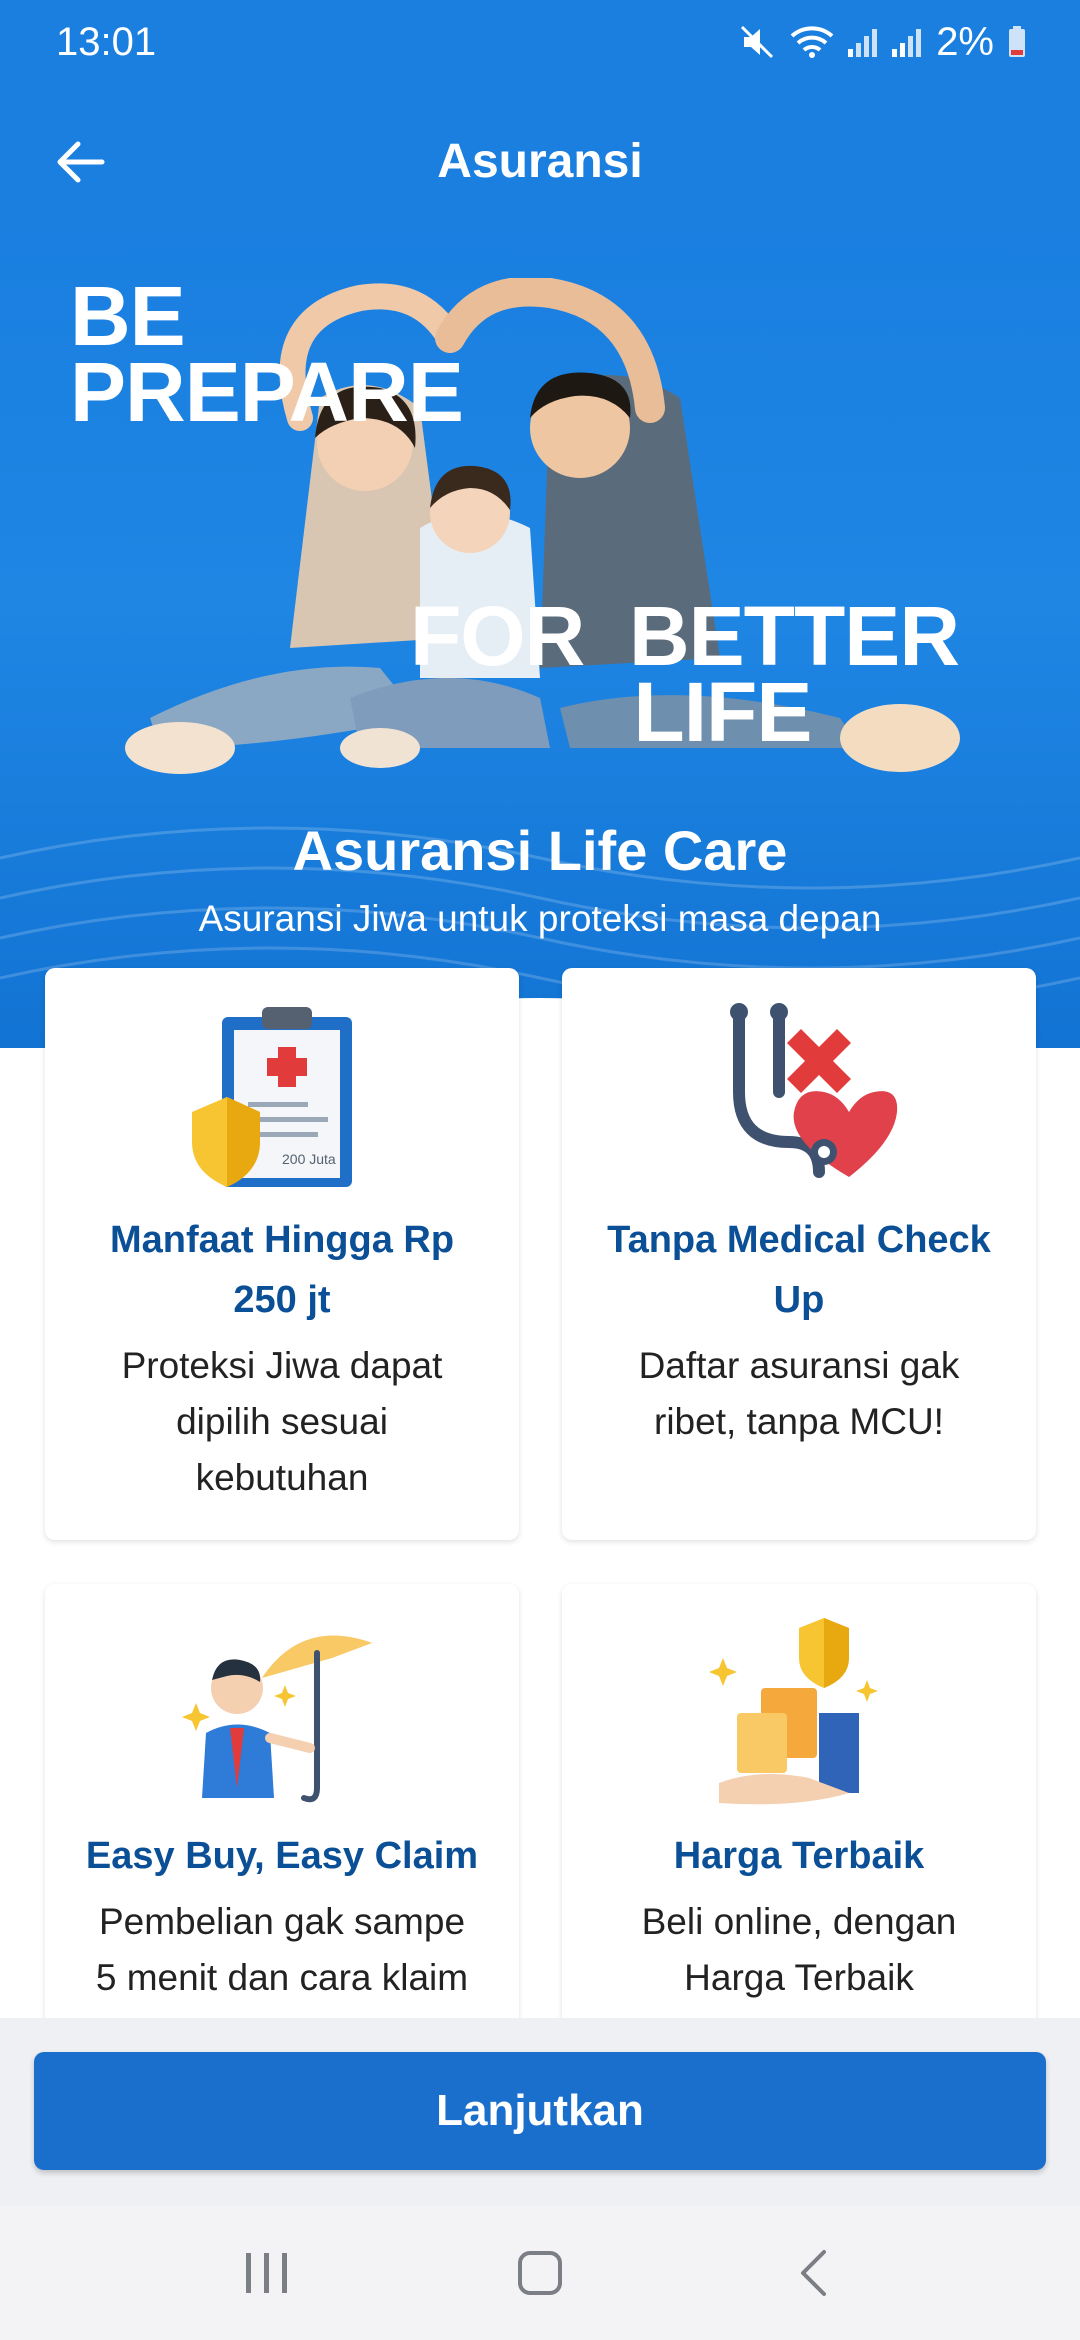 This screenshot has width=1080, height=2340. I want to click on status-icons: 2%, so click(883, 42).